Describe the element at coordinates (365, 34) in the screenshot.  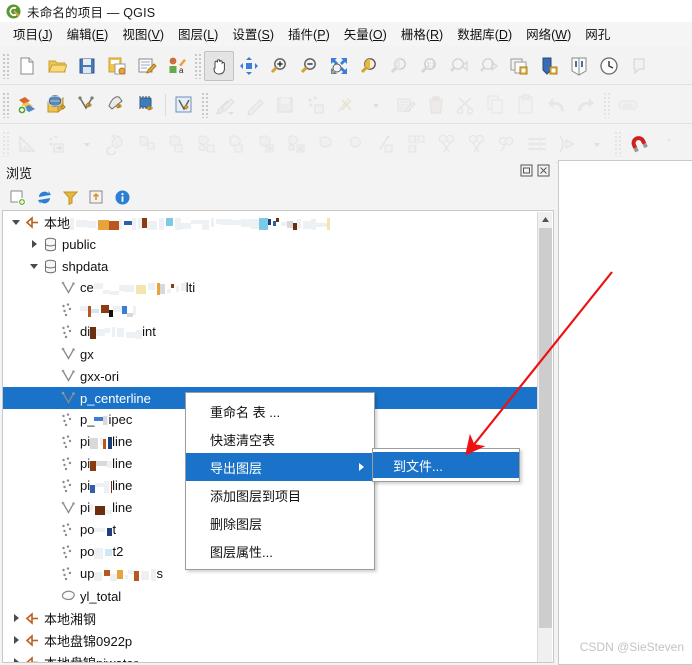
I see `menu-item-6: 矢量(O)` at that location.